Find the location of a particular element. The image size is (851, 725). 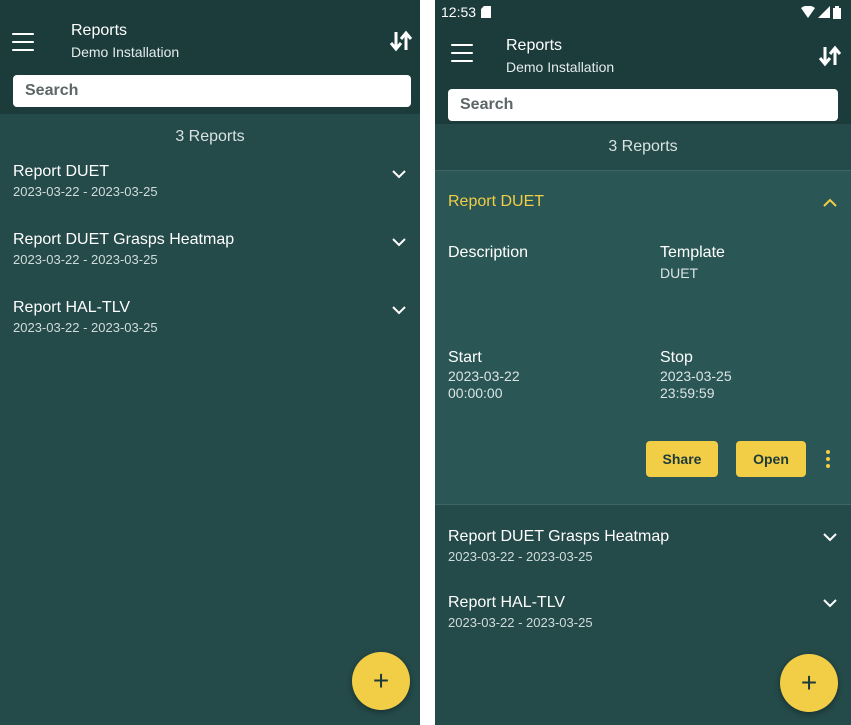

start-label: Start is located at coordinates (465, 357).